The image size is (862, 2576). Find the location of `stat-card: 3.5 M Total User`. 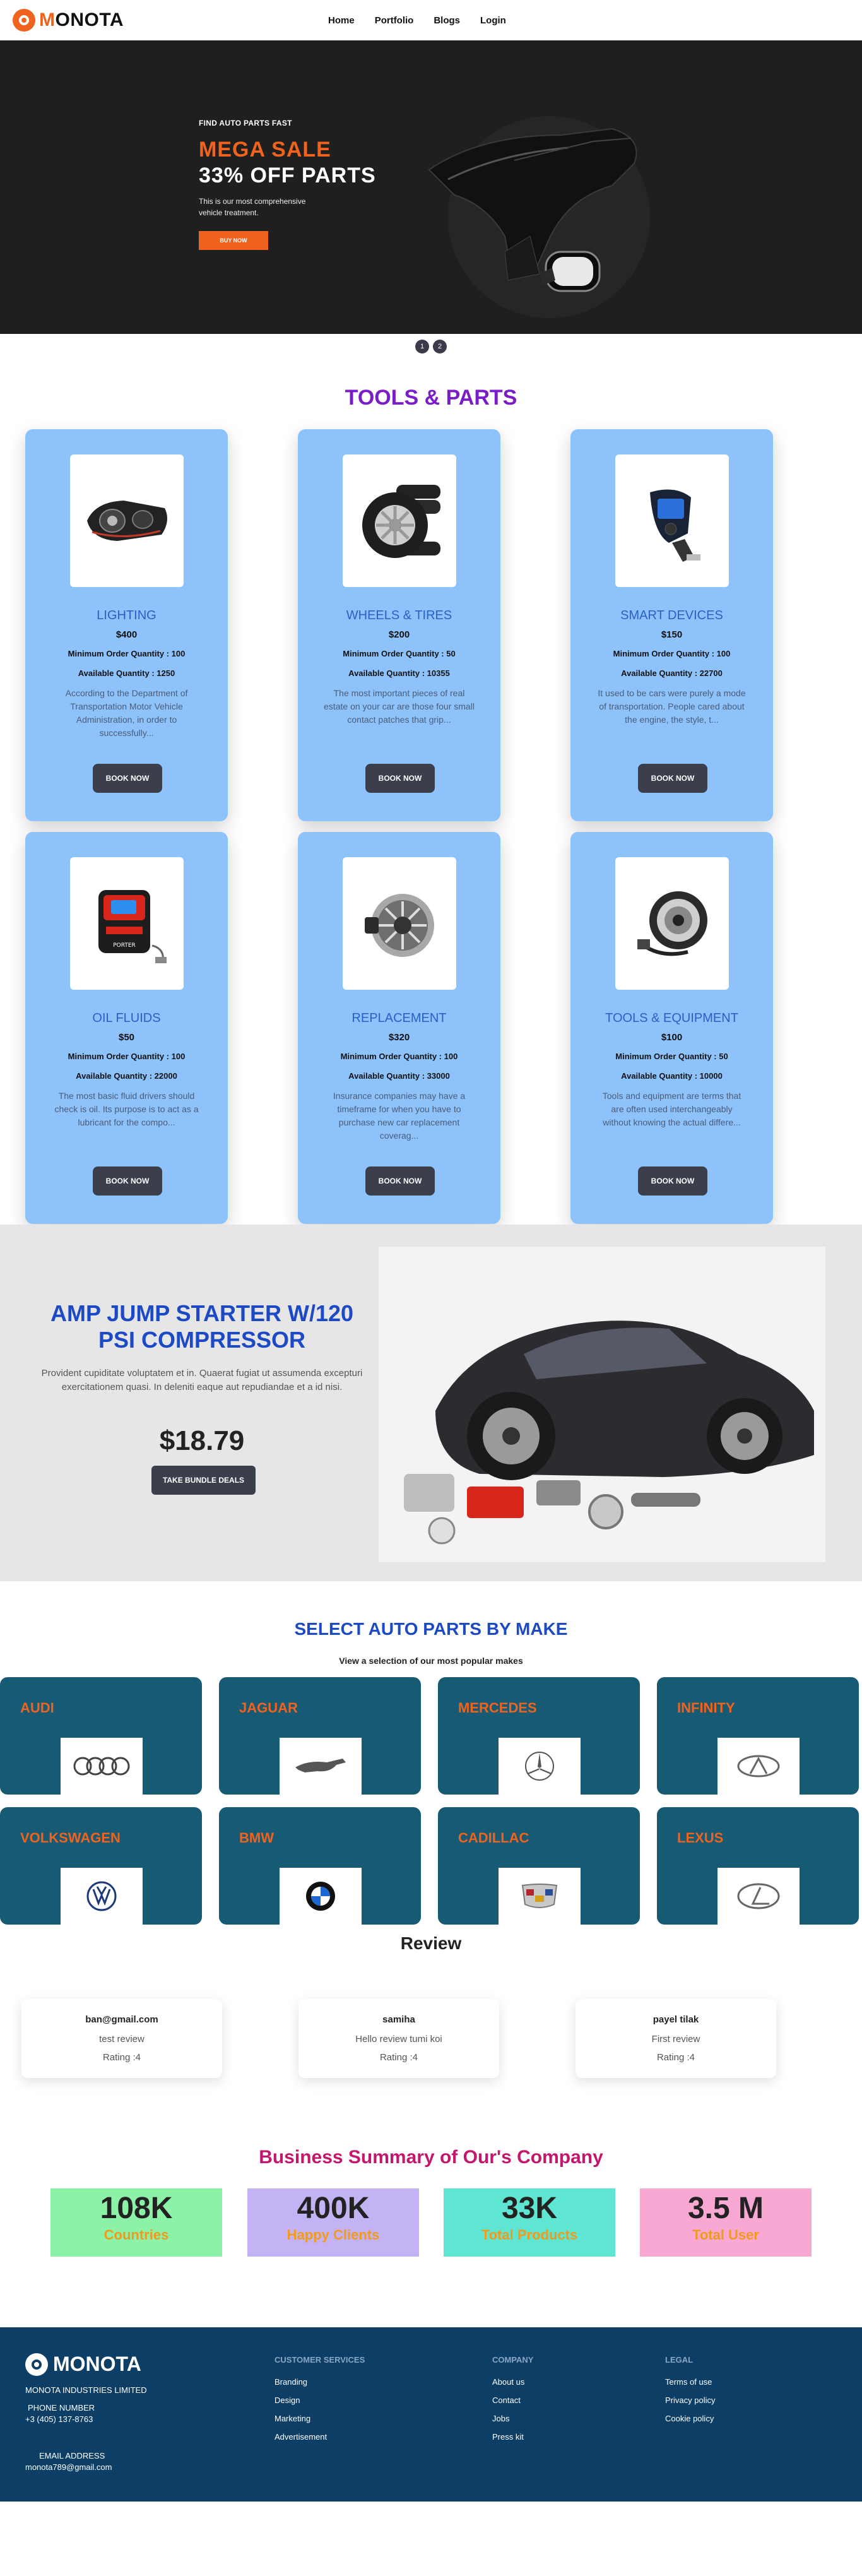

stat-card: 3.5 M Total User is located at coordinates (726, 2222).